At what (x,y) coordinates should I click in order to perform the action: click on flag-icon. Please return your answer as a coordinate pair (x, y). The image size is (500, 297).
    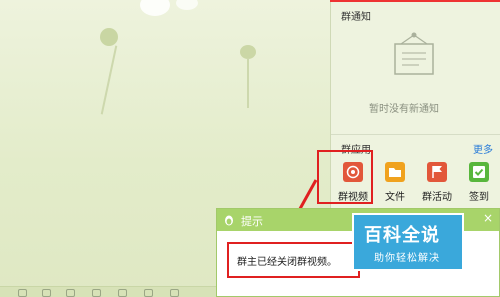
    Looking at the image, I should click on (437, 172).